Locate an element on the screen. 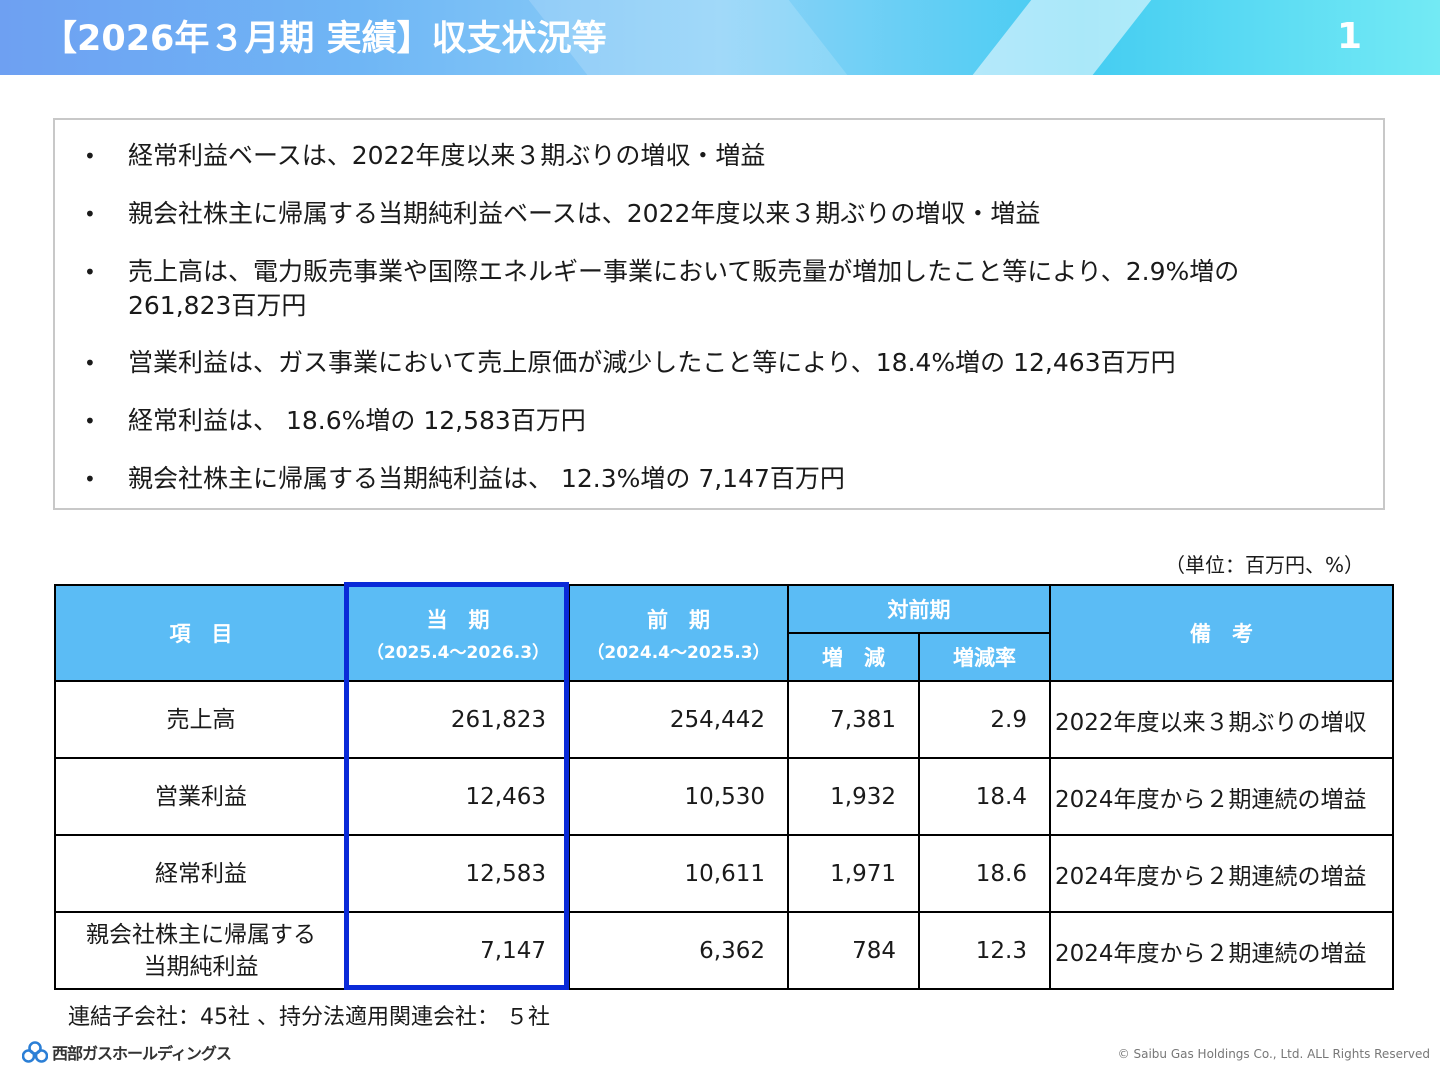 The width and height of the screenshot is (1440, 1080). row-label: 営業利益 is located at coordinates (201, 796).